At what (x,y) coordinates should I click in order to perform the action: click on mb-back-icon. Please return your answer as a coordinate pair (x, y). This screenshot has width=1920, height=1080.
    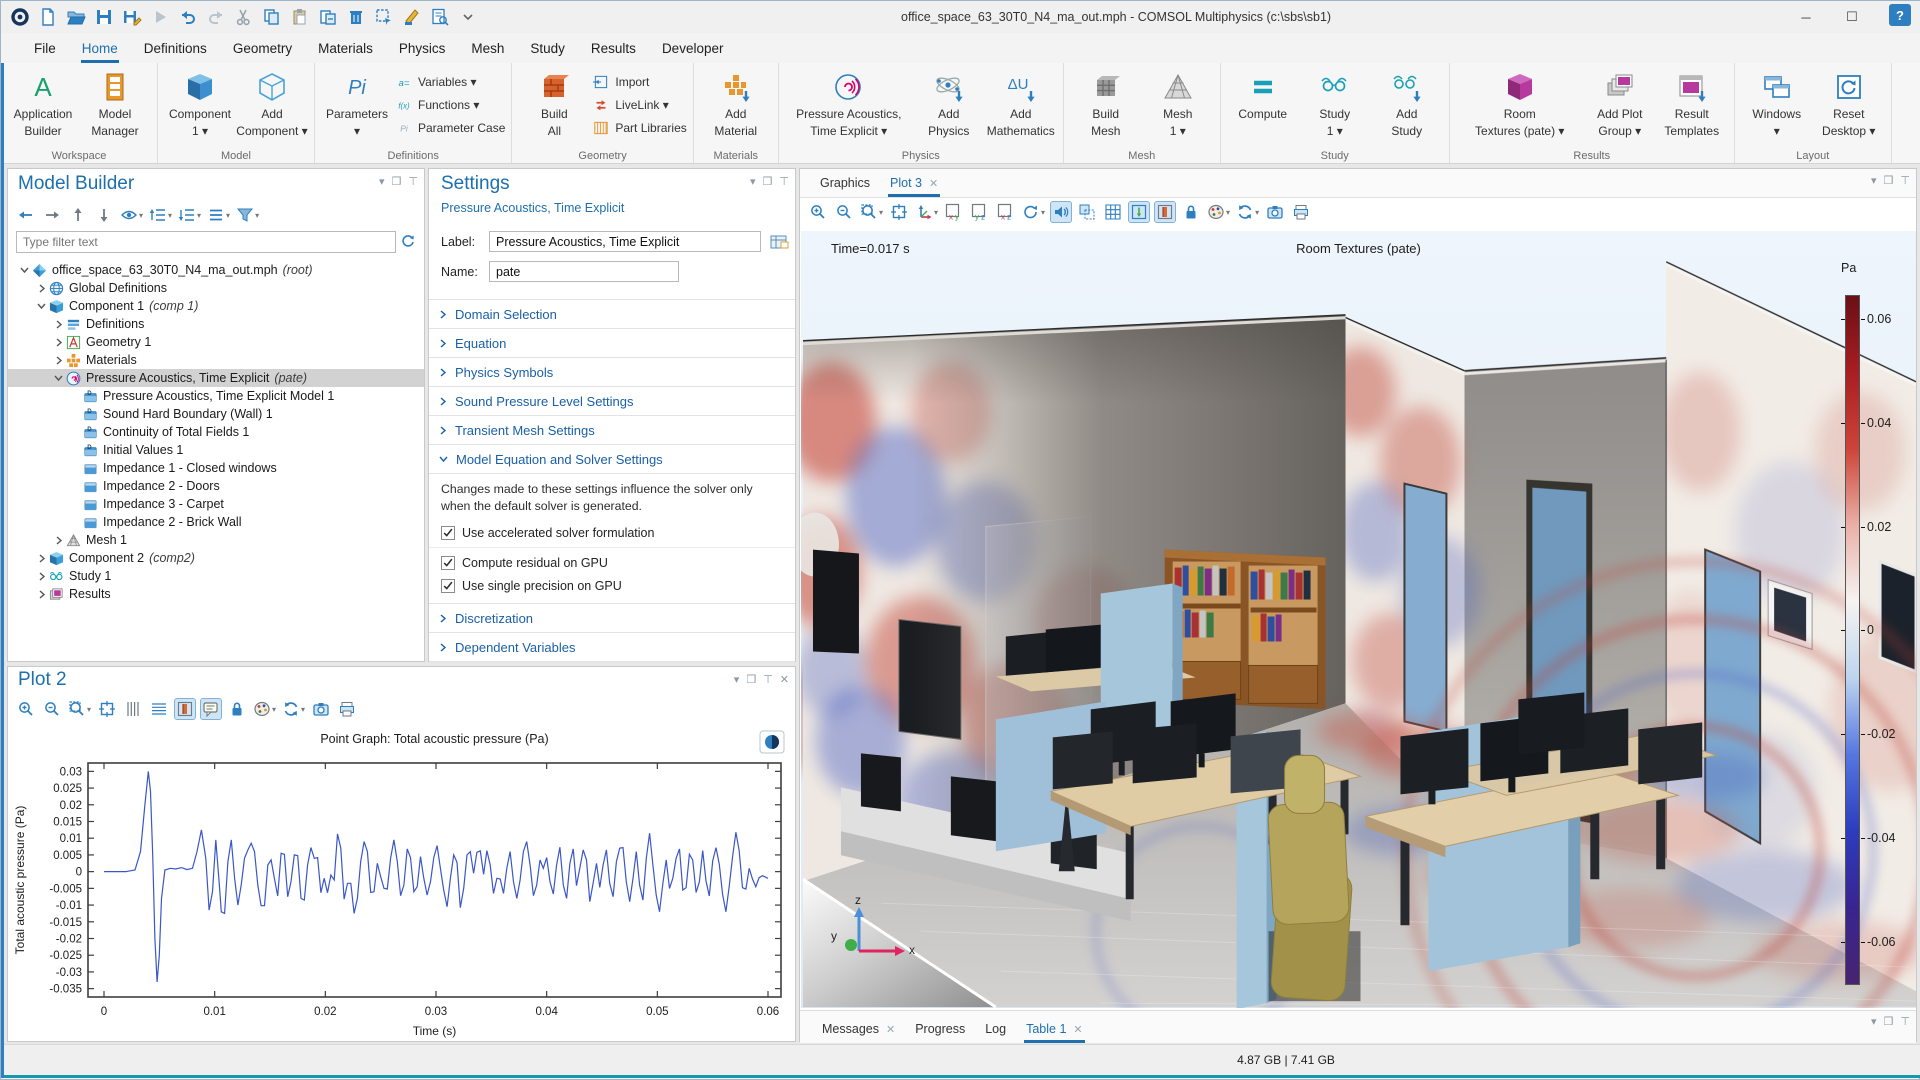
    Looking at the image, I should click on (26, 215).